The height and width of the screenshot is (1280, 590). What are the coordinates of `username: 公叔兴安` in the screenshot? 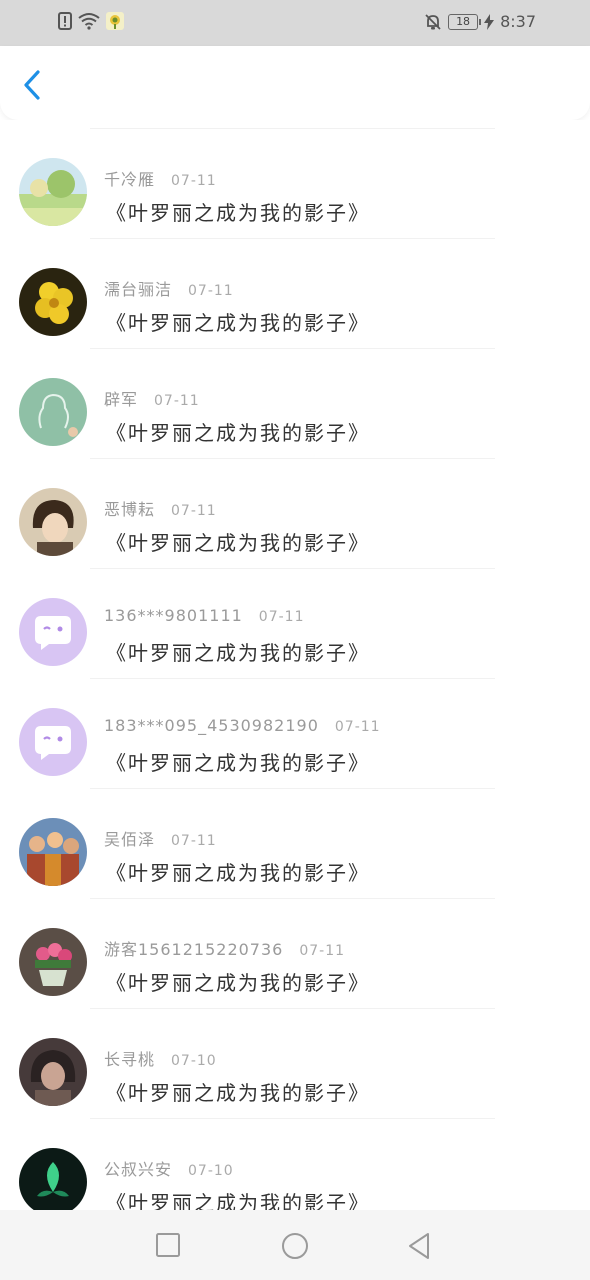 It's located at (138, 1169).